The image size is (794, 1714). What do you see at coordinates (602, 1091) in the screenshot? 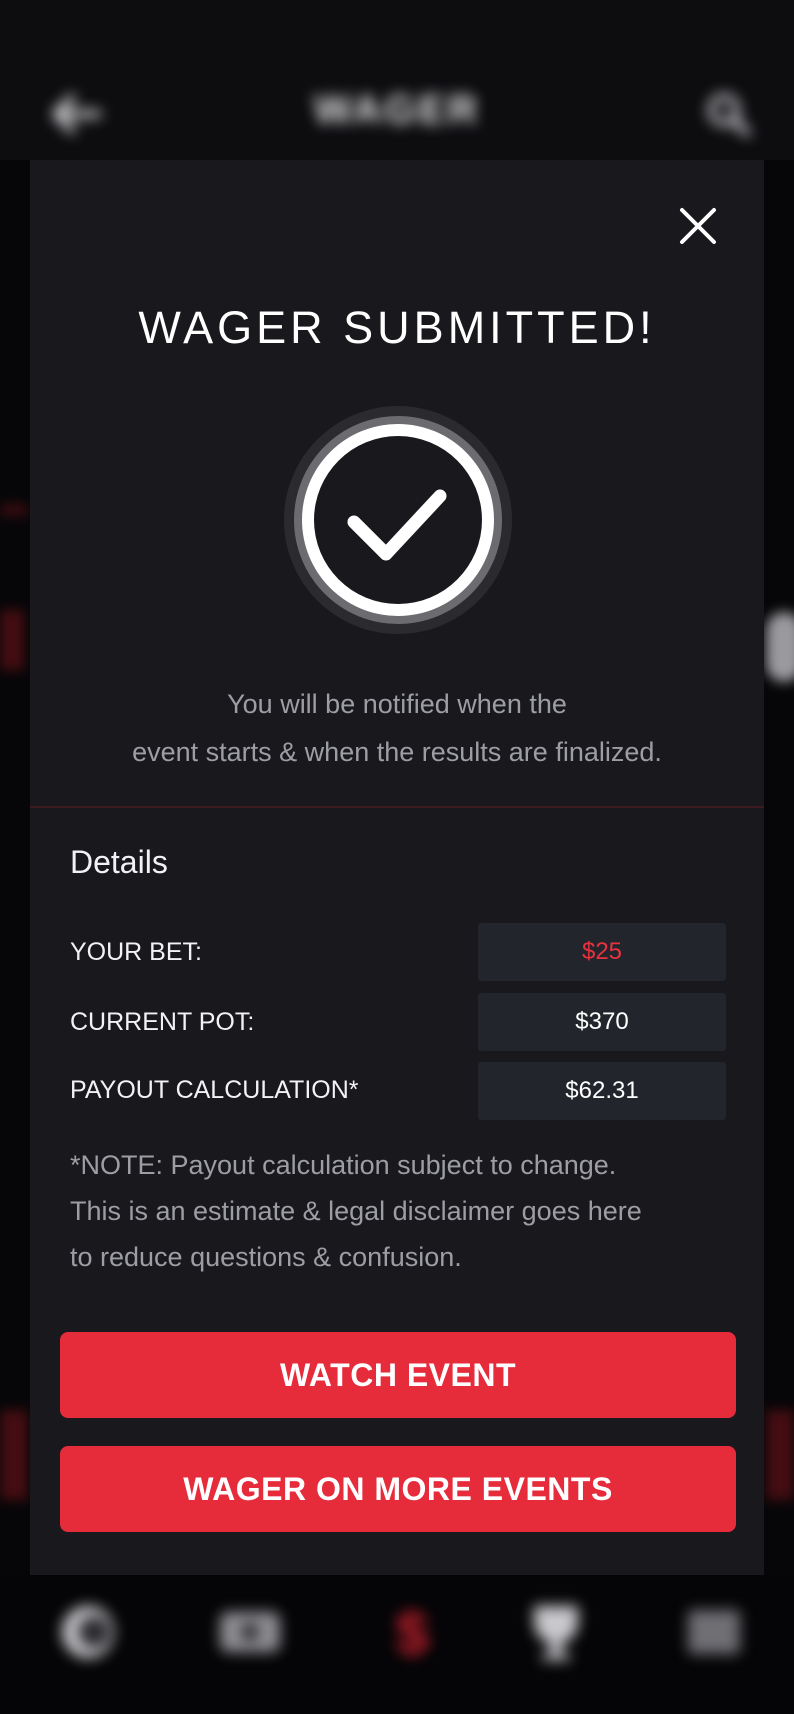
I see `payout-calculation-value: $62.31` at bounding box center [602, 1091].